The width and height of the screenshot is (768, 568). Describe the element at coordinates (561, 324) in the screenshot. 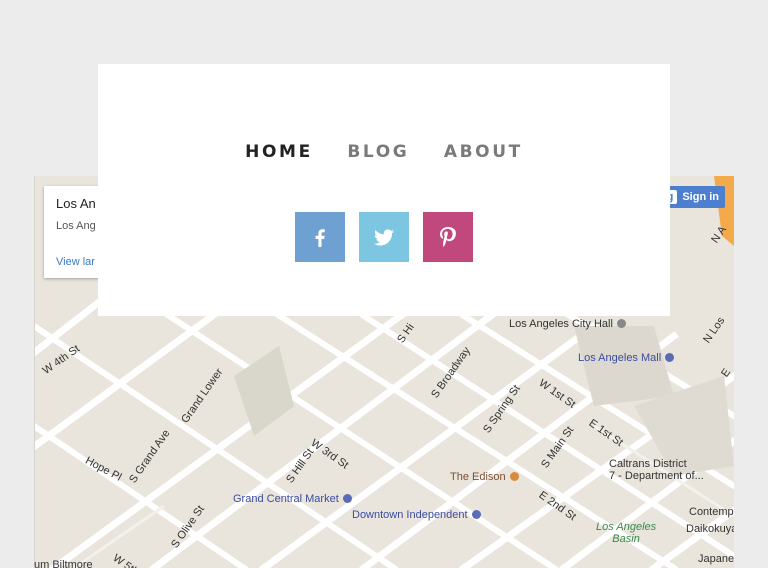

I see `place-city-hall-label: Los Angeles City Hall` at that location.